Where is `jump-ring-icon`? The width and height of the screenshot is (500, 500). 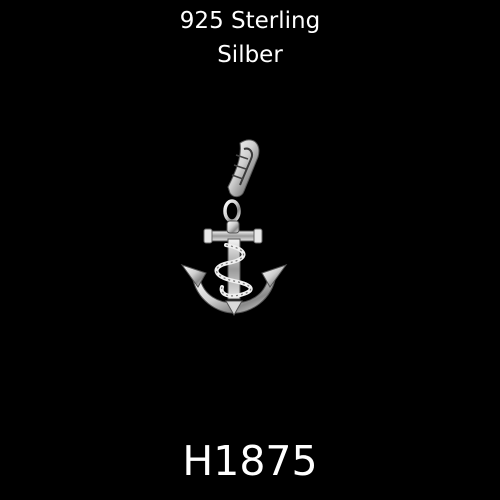 jump-ring-icon is located at coordinates (232, 211).